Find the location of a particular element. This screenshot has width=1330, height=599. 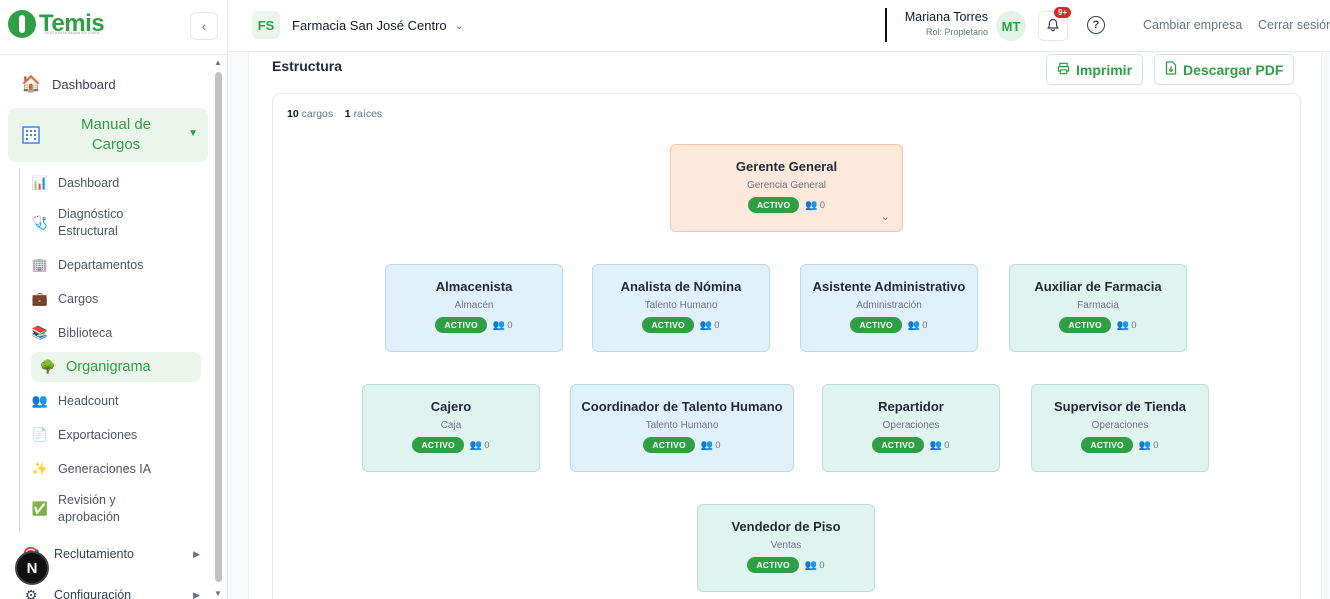

raices-count: 1 is located at coordinates (347, 114).